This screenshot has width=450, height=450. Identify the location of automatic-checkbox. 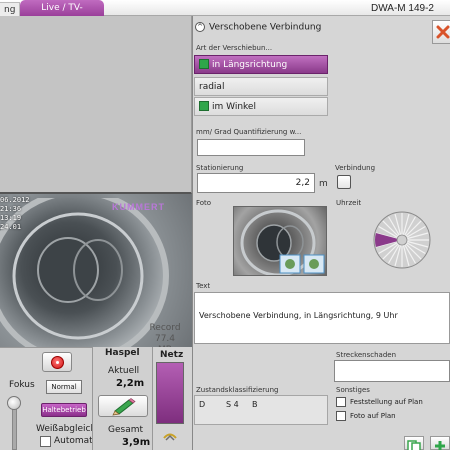
(45, 441).